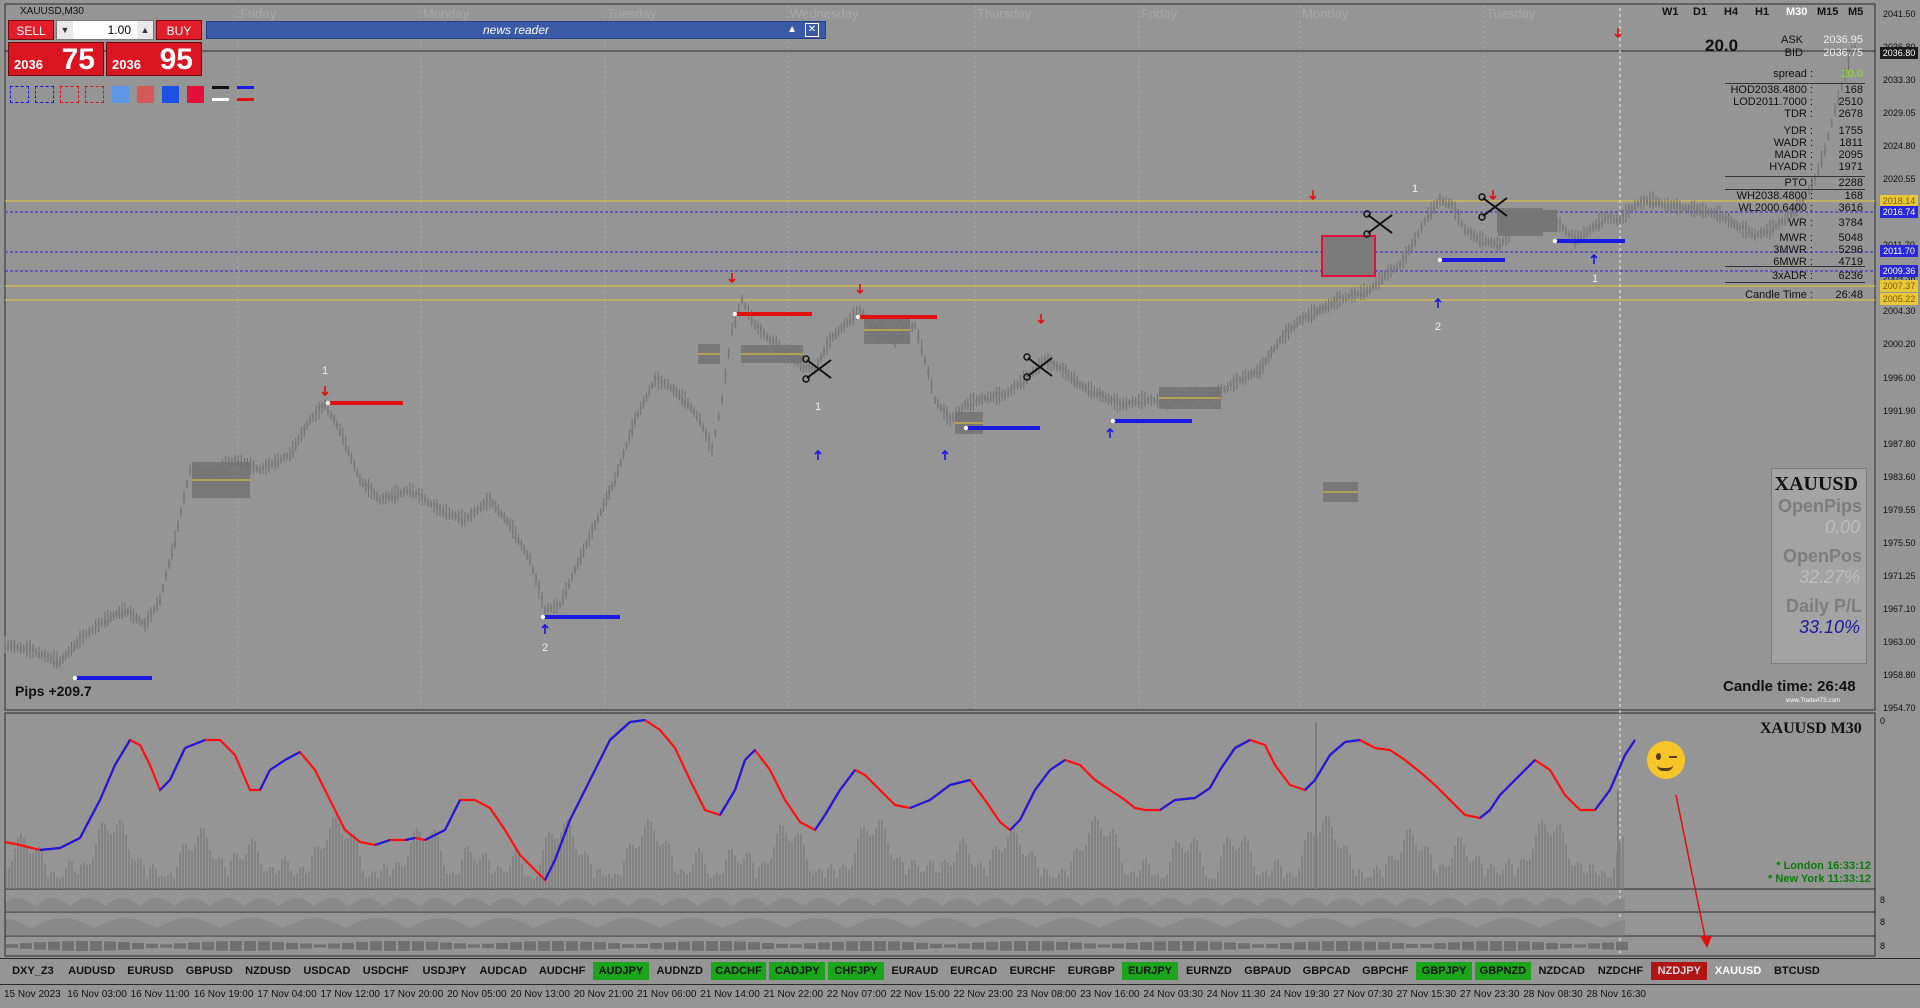 This screenshot has height=1008, width=1920. I want to click on symbol-tab-cadjpy: CADJPY, so click(797, 971).